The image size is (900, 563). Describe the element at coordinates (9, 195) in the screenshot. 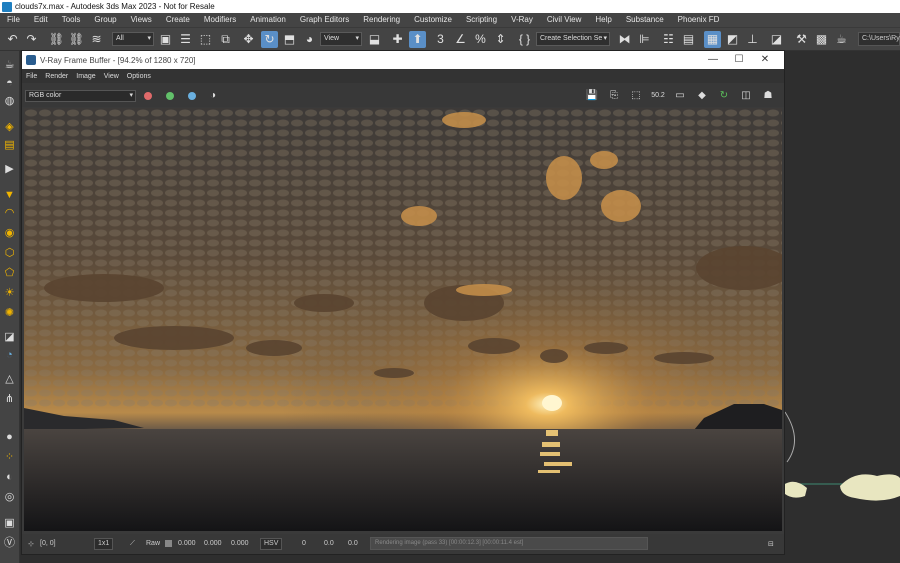

I see `sun-helper-icon: ▼` at that location.